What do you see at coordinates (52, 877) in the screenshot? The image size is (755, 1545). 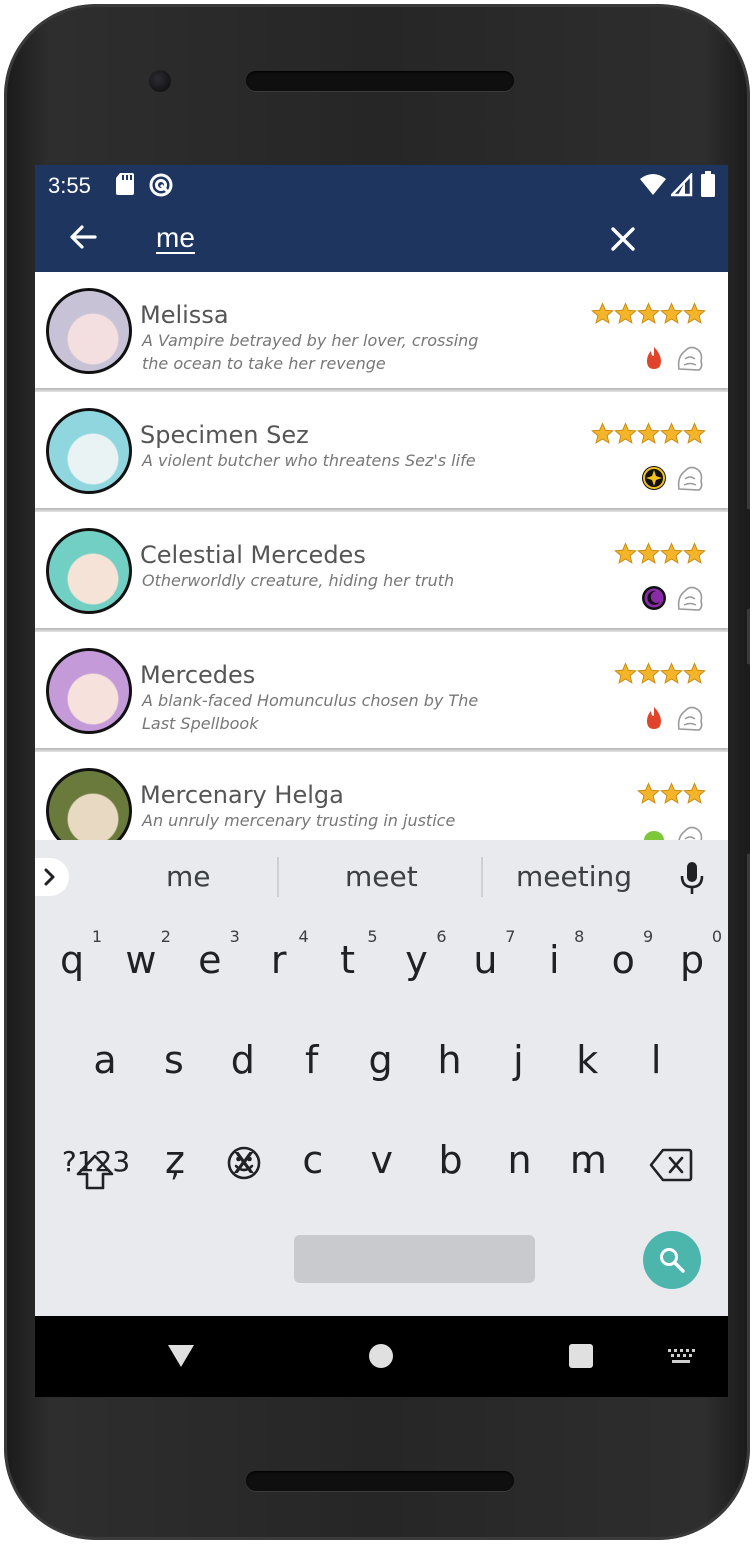 I see `expand-toolbar-button` at bounding box center [52, 877].